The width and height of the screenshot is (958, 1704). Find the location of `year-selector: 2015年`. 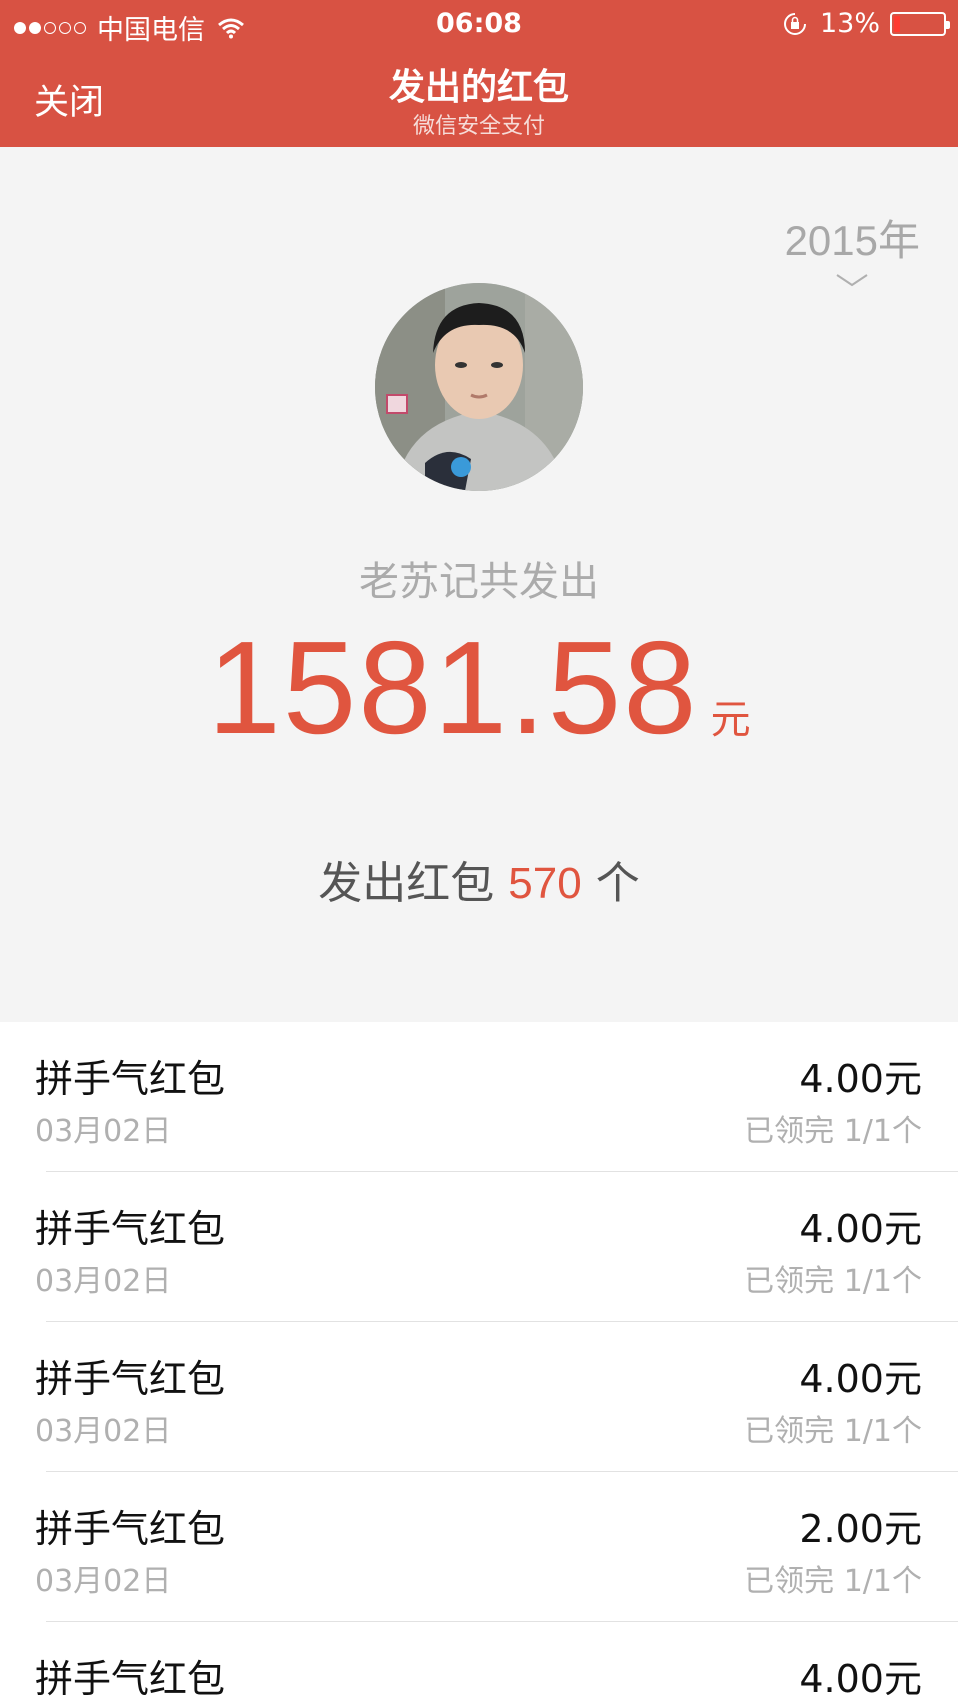

year-selector: 2015年 is located at coordinates (852, 247).